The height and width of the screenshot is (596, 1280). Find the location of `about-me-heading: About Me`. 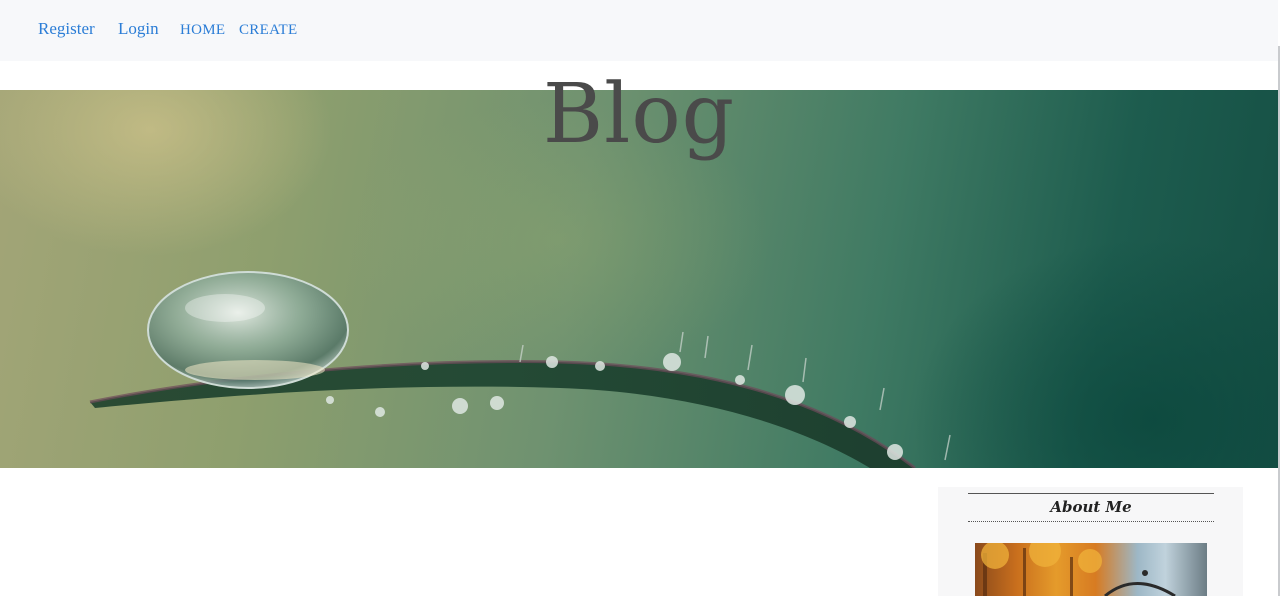

about-me-heading: About Me is located at coordinates (1091, 507).